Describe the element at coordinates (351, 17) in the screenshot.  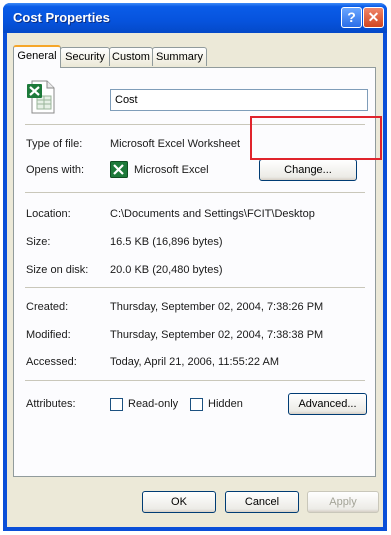
I see `help-button: ?` at that location.